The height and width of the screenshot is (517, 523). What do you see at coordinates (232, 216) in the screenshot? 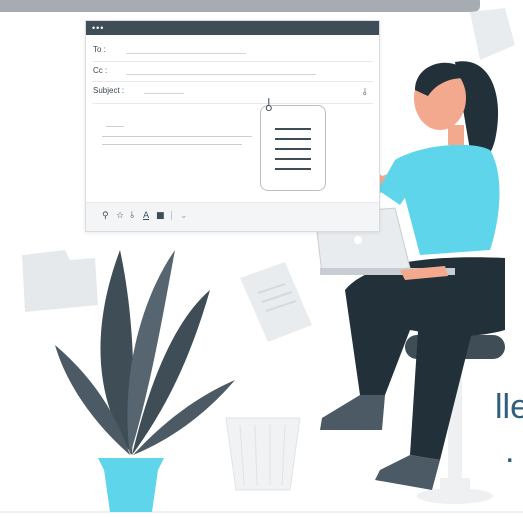
I see `compose-toolbar: ⚲ ☆ ⫰ A ■ | ⌄` at bounding box center [232, 216].